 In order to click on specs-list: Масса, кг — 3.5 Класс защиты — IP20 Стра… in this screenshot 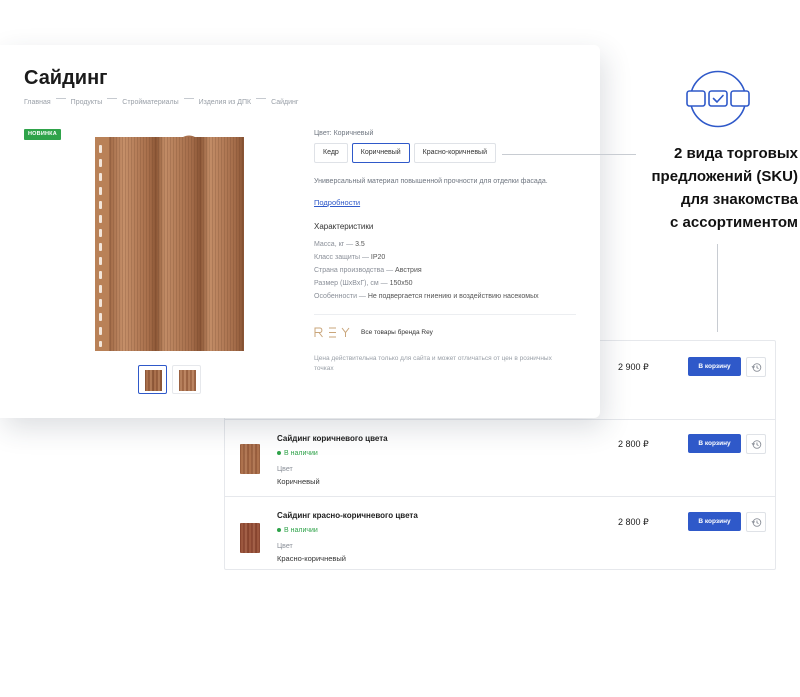, I will do `click(426, 270)`.